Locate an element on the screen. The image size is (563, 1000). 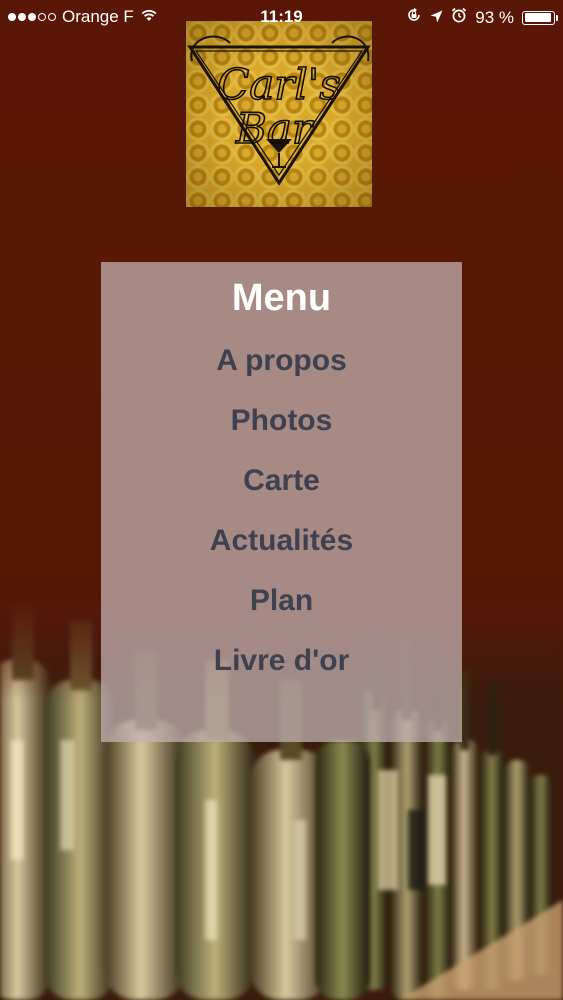
battery-percent: 93 % is located at coordinates (494, 17).